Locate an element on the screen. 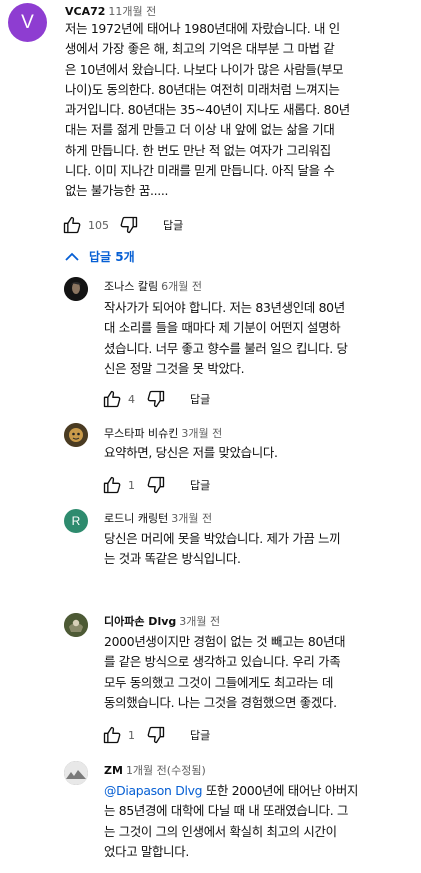  comment-author: ZM is located at coordinates (113, 770).